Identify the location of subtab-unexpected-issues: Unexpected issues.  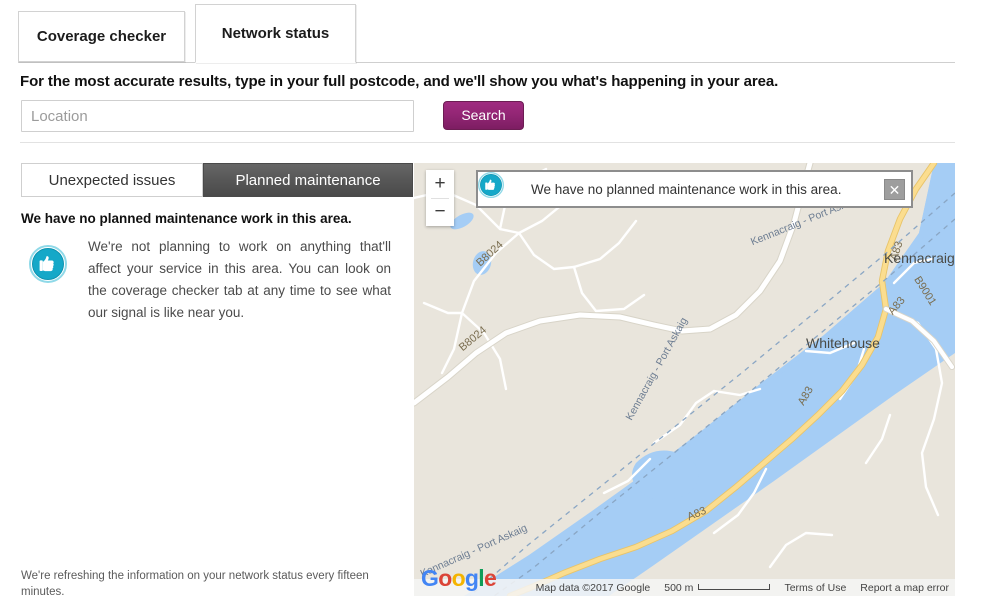
(112, 180).